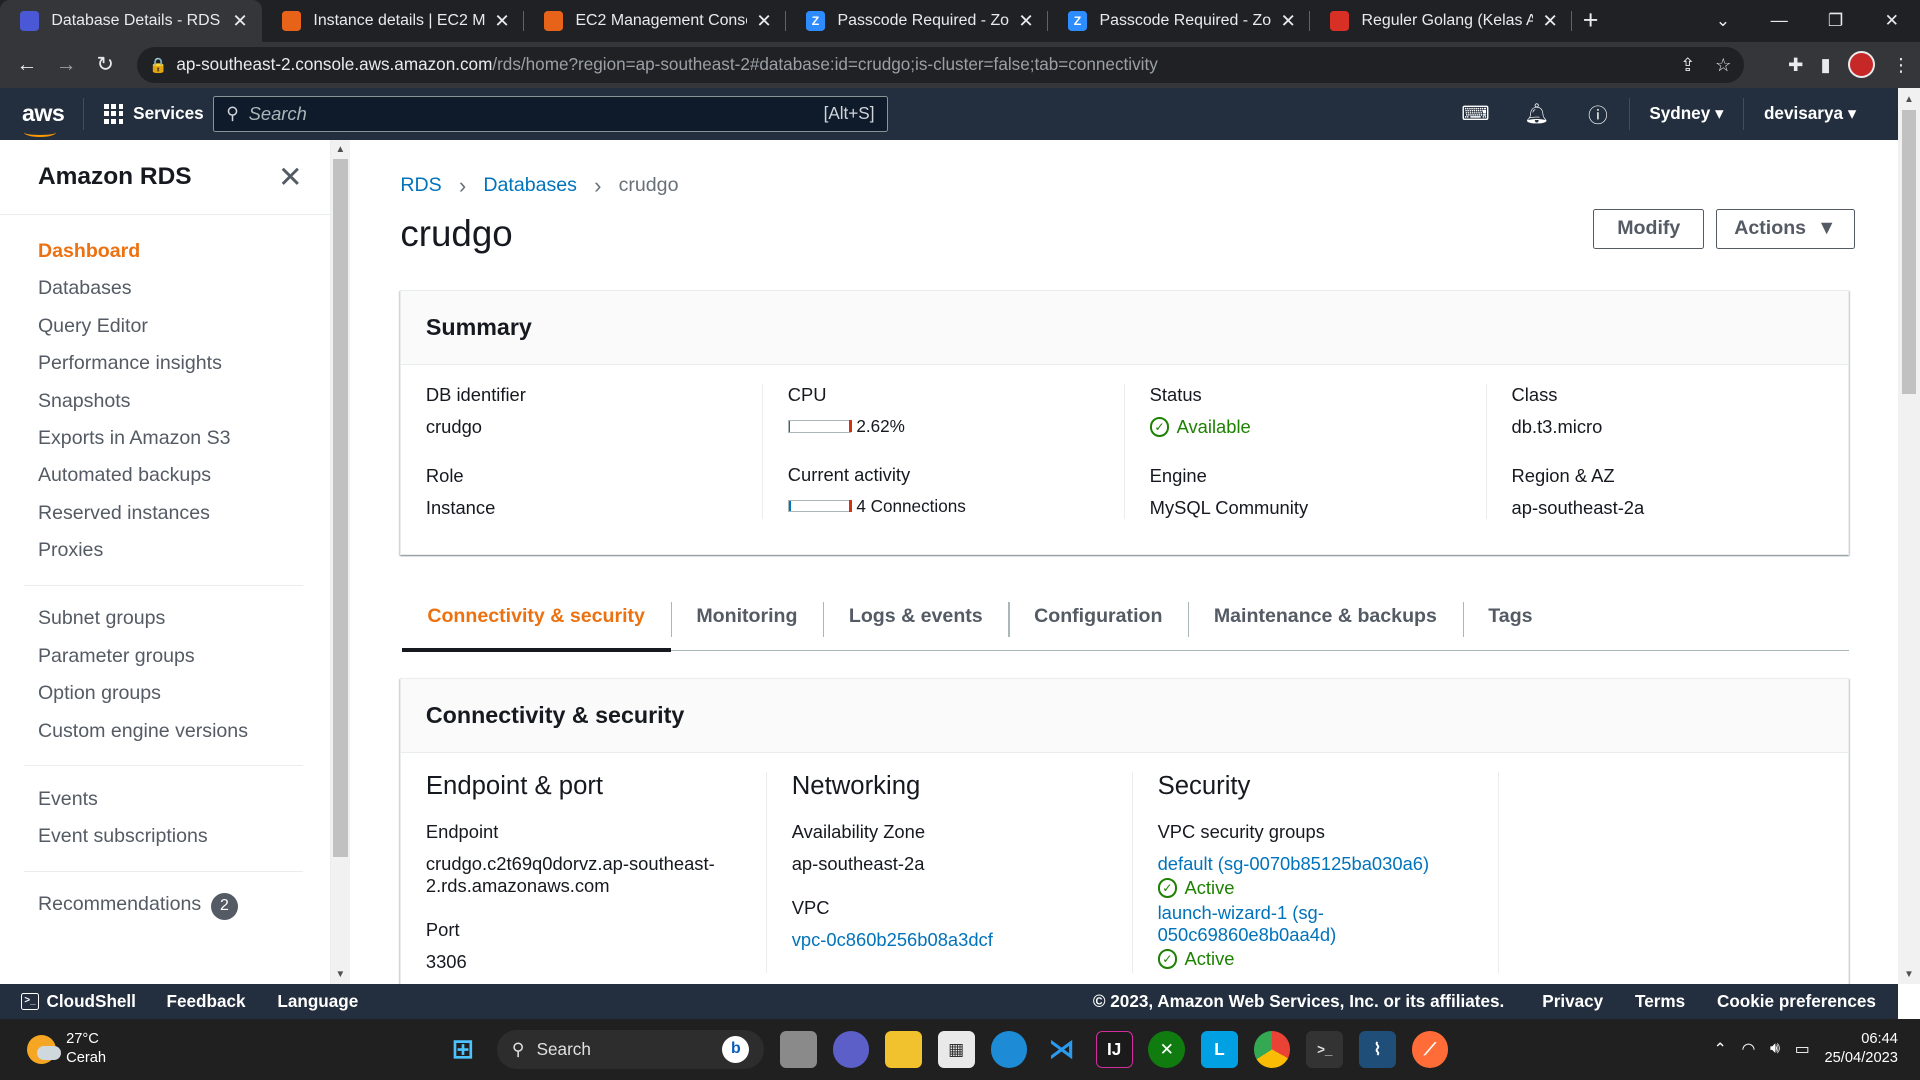 The height and width of the screenshot is (1080, 1920). Describe the element at coordinates (1316, 864) in the screenshot. I see `security-group-default-link: default (sg-0070b85125ba030a6)` at that location.